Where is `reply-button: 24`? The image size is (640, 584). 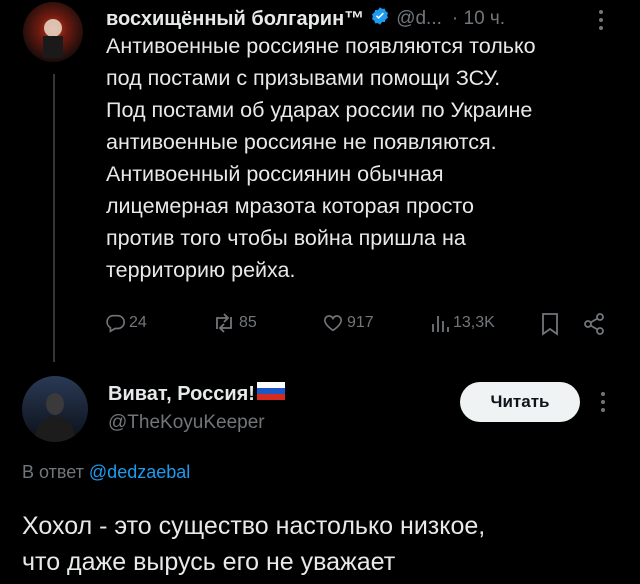
reply-button: 24 is located at coordinates (125, 323).